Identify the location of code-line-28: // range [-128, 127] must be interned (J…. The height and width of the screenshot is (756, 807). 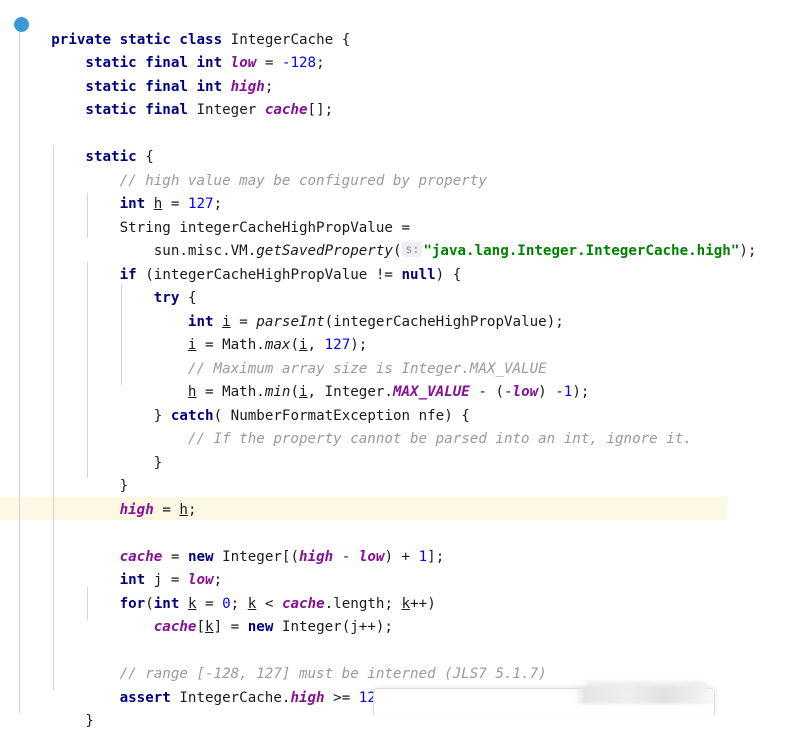
(403, 661).